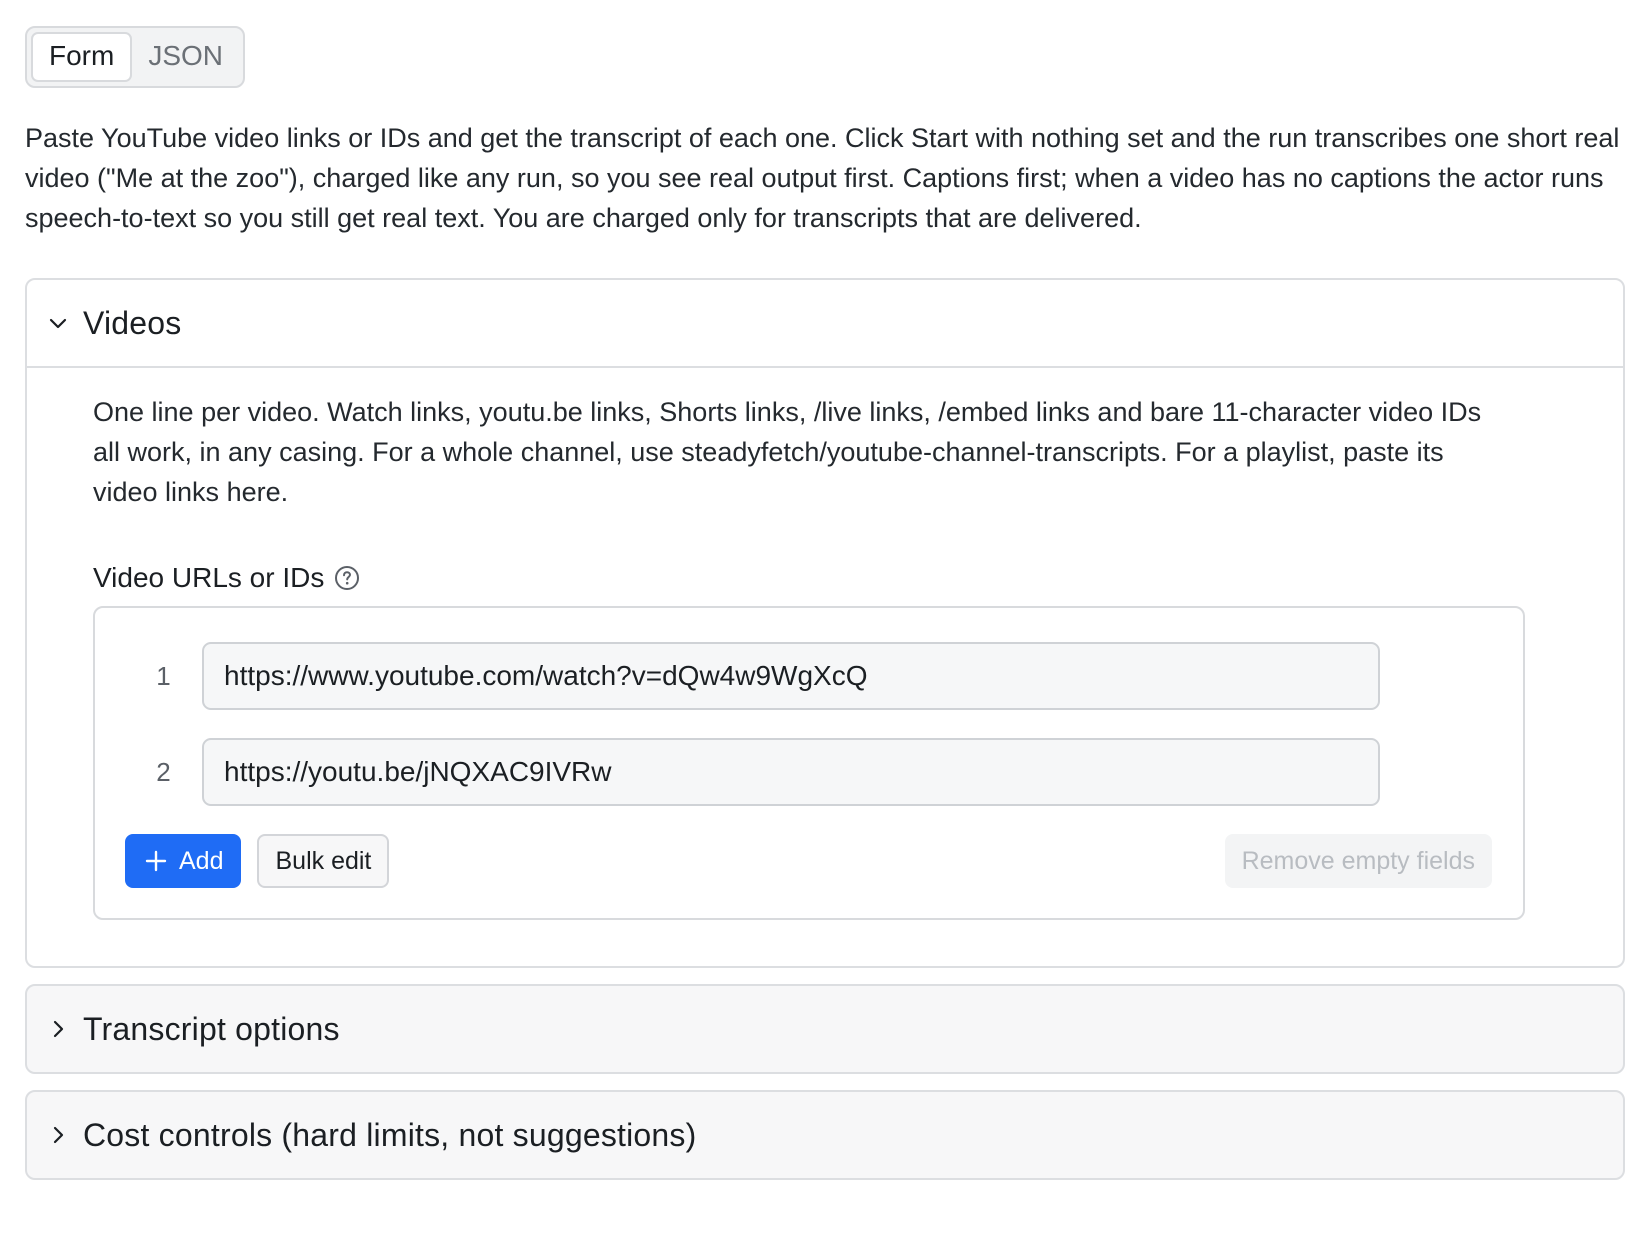  What do you see at coordinates (808, 861) in the screenshot?
I see `list-actions: Add Bulk edit Remove empty fields` at bounding box center [808, 861].